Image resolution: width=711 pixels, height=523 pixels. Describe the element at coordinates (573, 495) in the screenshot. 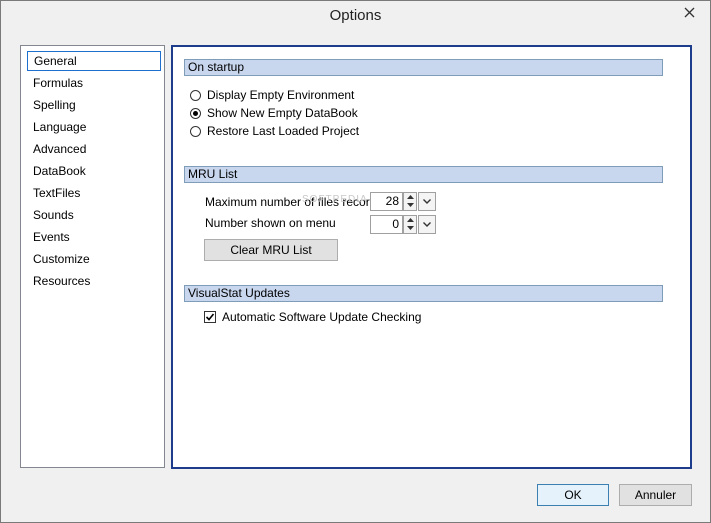

I see `ok-button: OK` at that location.